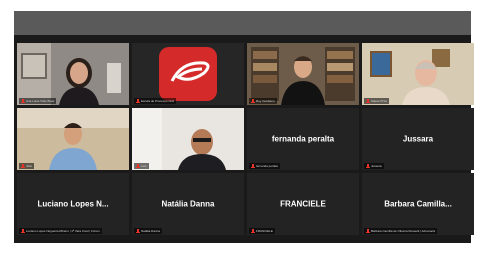  I want to click on participant-tile-7: fernanda peralta fernanda peralta, so click(303, 139).